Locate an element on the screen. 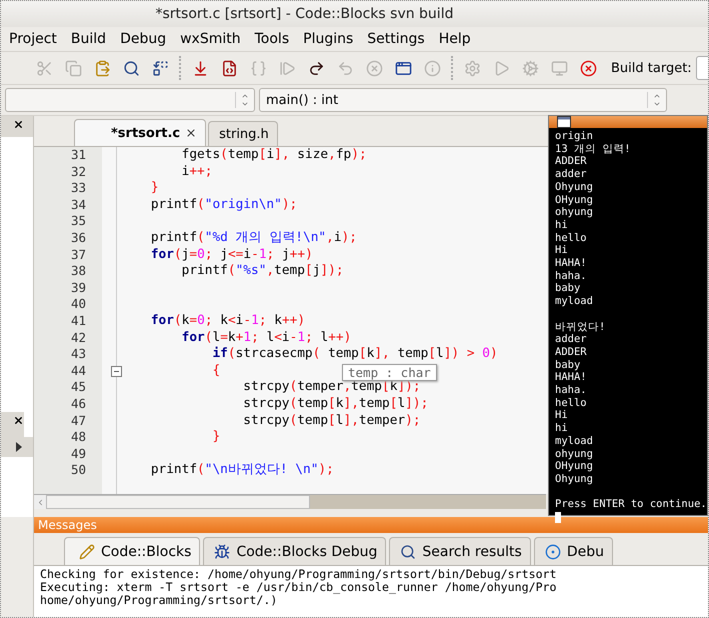 The image size is (709, 618). line-number: 32 is located at coordinates (78, 172).